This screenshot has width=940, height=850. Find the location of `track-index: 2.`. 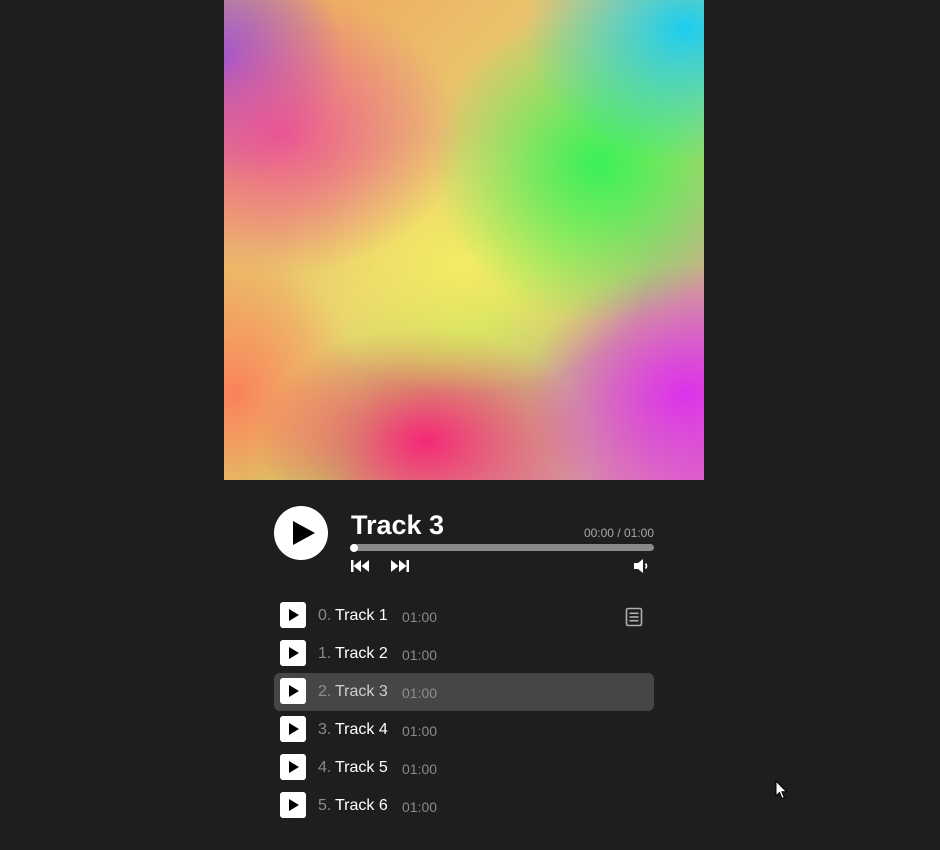

track-index: 2. is located at coordinates (325, 691).